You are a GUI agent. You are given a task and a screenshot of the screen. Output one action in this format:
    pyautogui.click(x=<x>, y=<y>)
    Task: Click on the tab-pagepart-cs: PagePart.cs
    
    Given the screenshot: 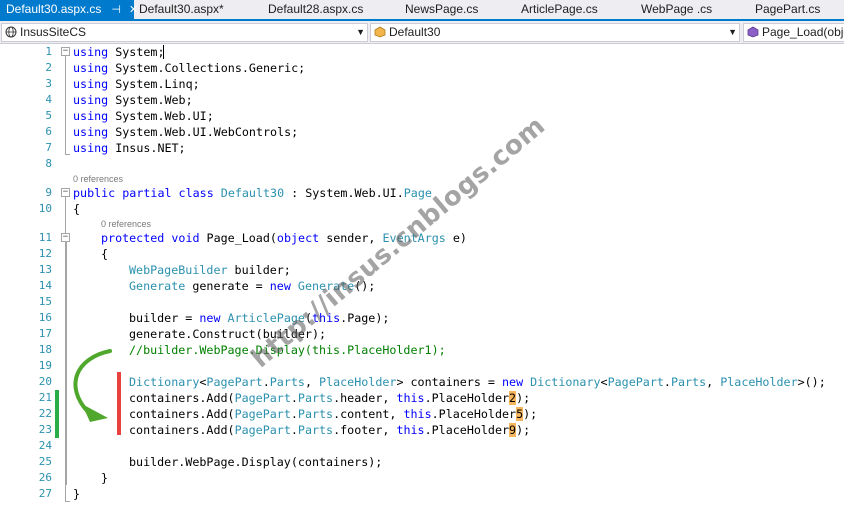 What is the action you would take?
    pyautogui.click(x=787, y=9)
    